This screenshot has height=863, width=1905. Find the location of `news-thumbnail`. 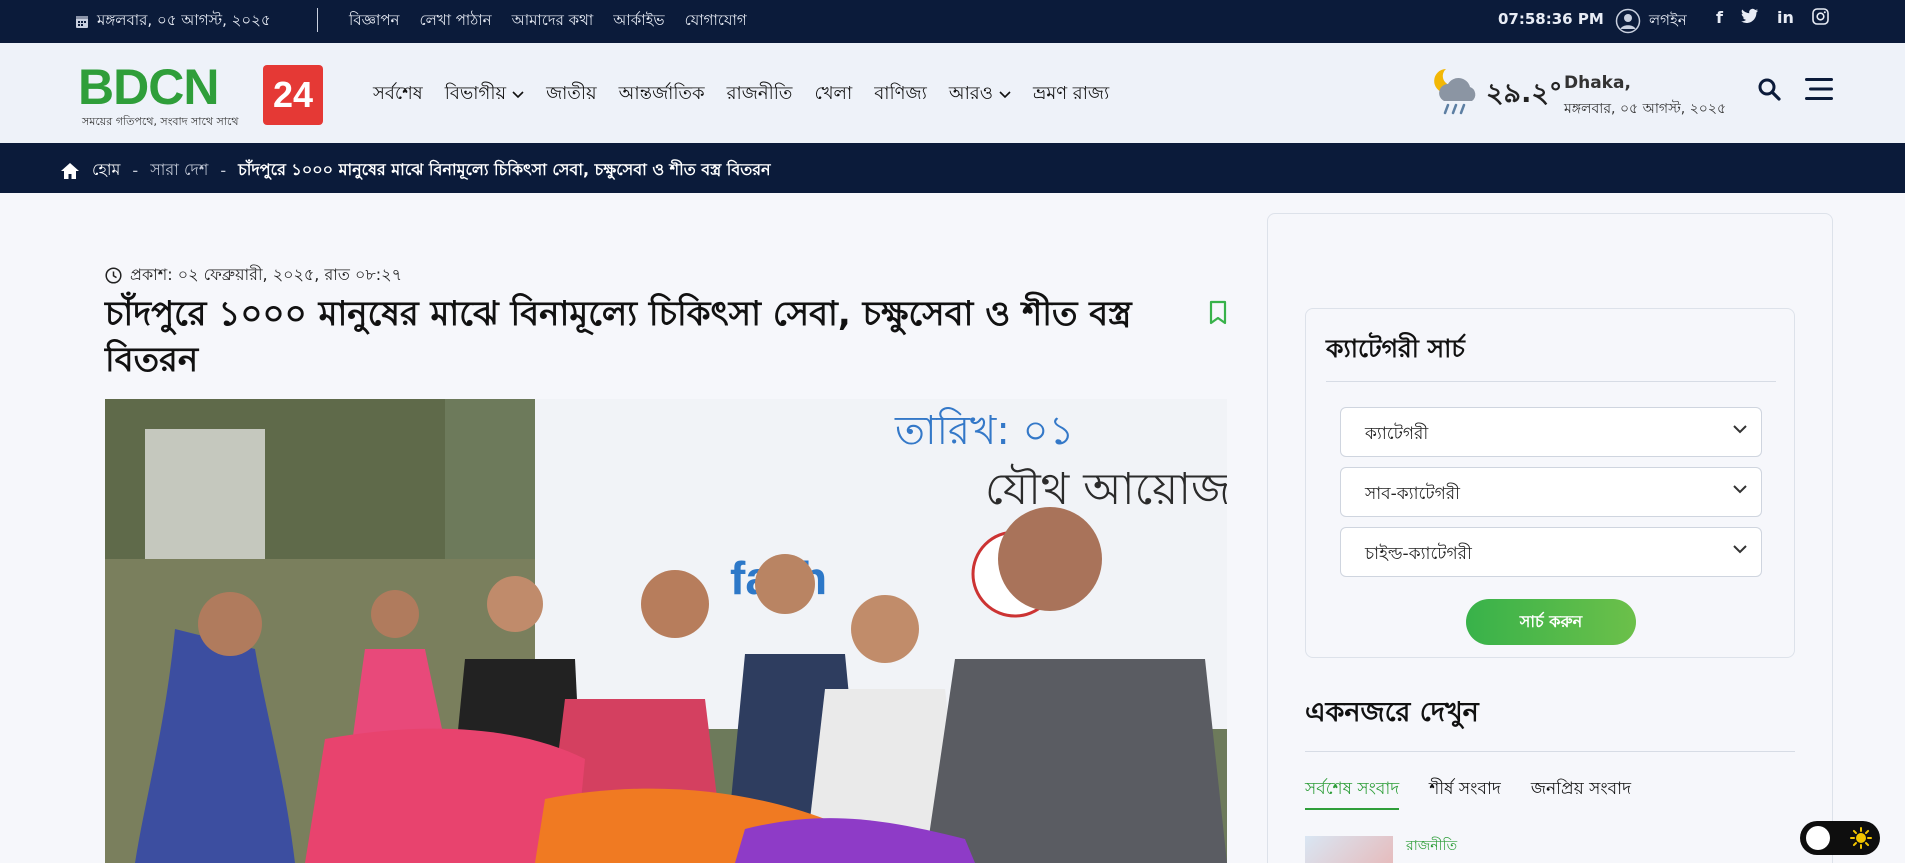

news-thumbnail is located at coordinates (1349, 849).